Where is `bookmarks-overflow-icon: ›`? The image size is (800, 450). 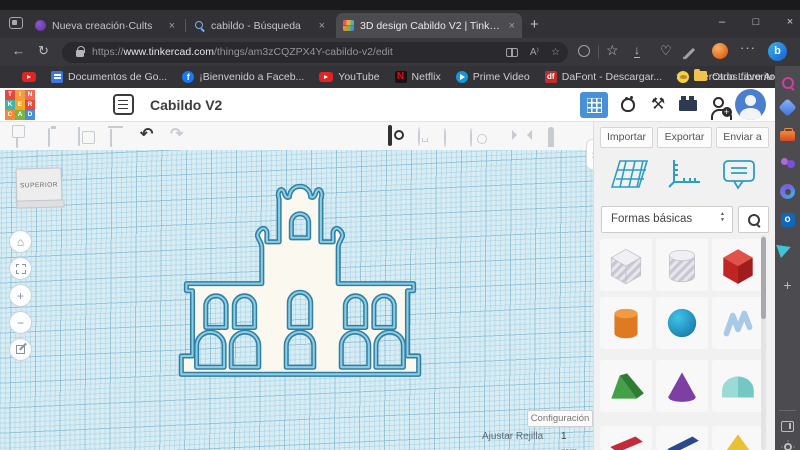 bookmarks-overflow-icon: › is located at coordinates (678, 76).